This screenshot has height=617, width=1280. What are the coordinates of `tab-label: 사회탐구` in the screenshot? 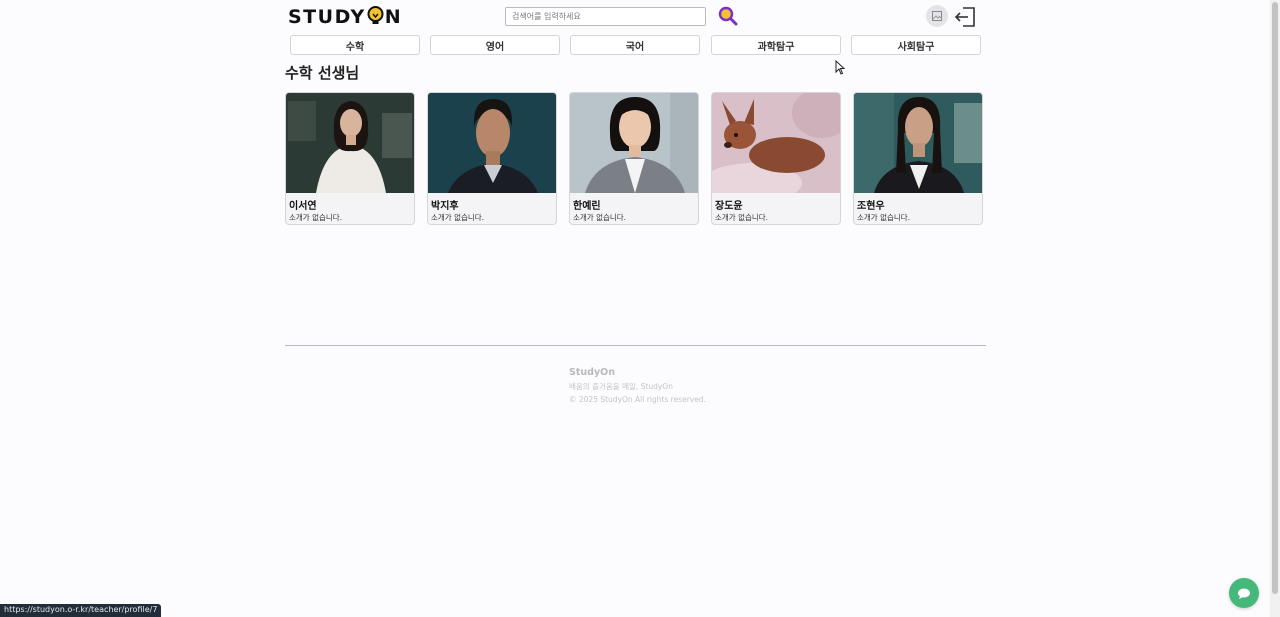 It's located at (916, 47).